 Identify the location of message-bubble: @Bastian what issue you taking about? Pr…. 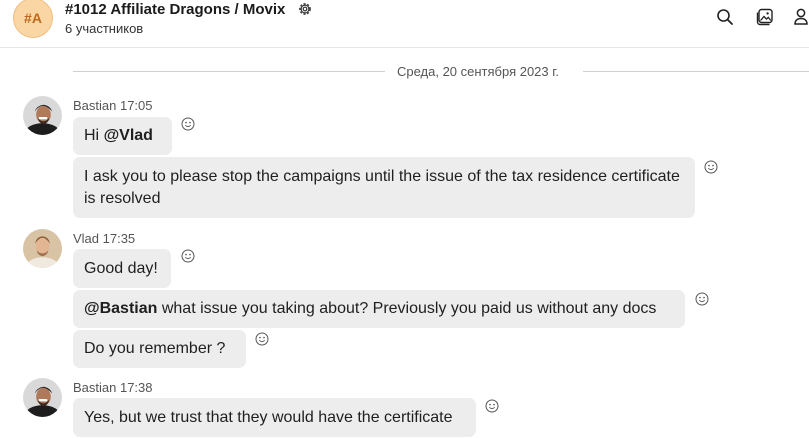
(379, 309).